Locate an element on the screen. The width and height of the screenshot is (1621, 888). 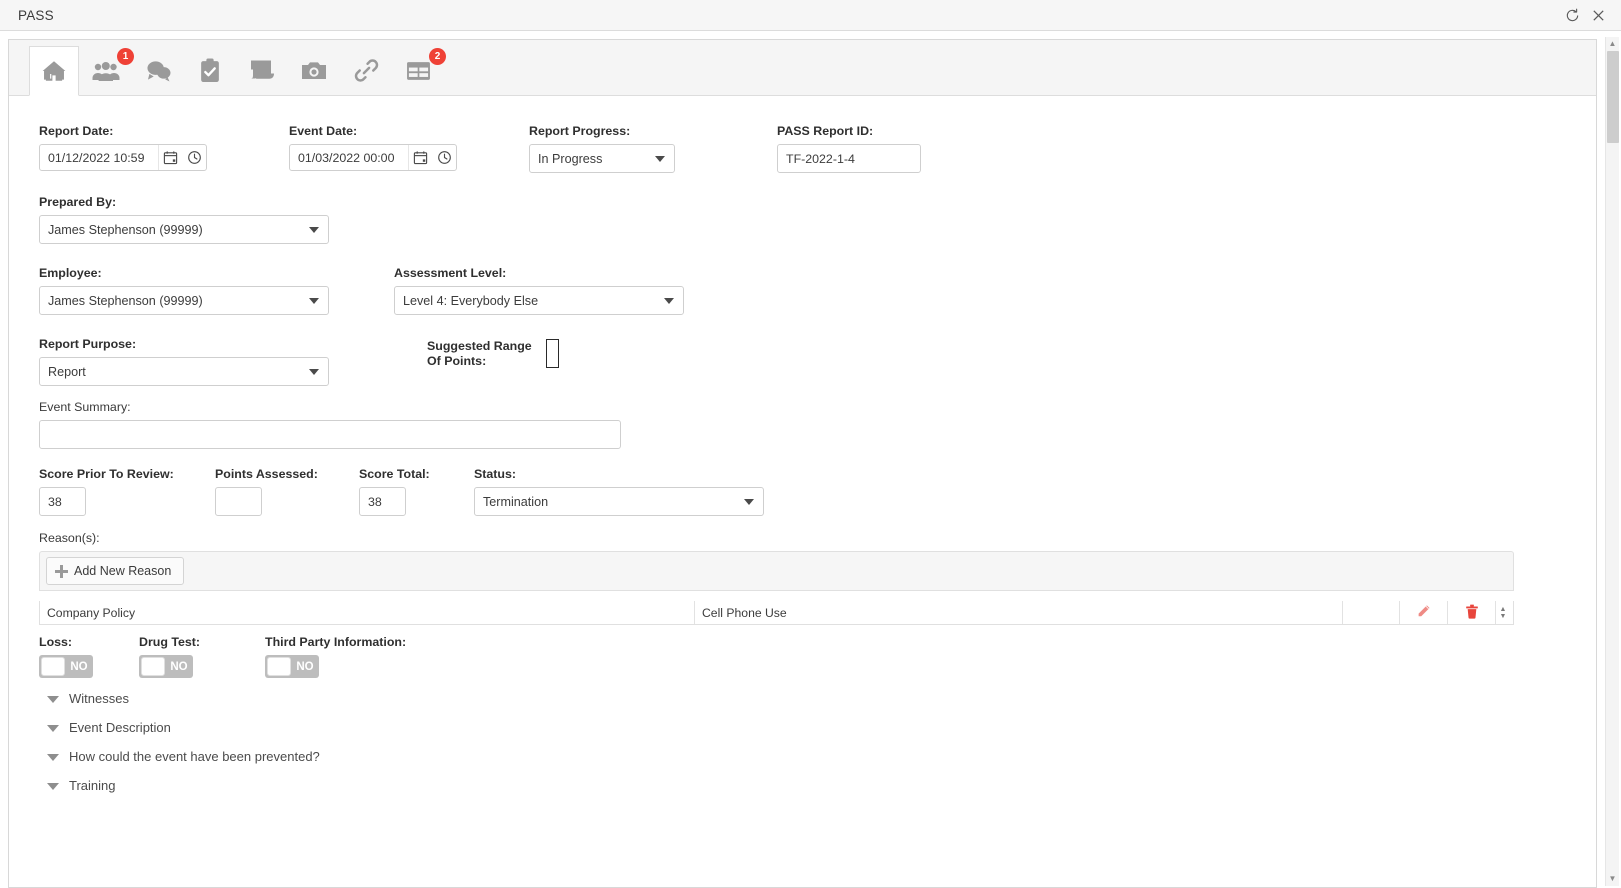
field-pass-report-id: PASS Report ID: is located at coordinates (887, 148).